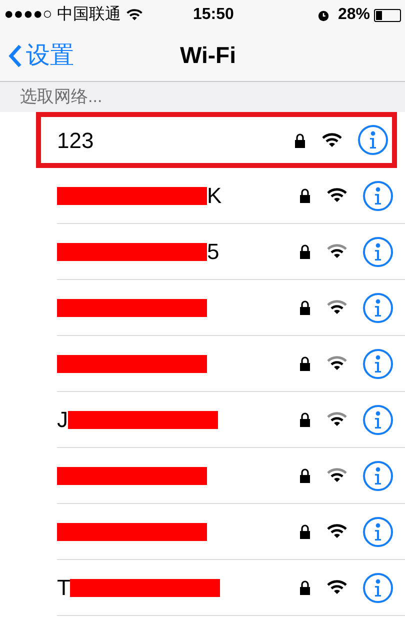 This screenshot has height=621, width=405. Describe the element at coordinates (63, 14) in the screenshot. I see `carrier-label: ●●●●○ 中国联通` at that location.